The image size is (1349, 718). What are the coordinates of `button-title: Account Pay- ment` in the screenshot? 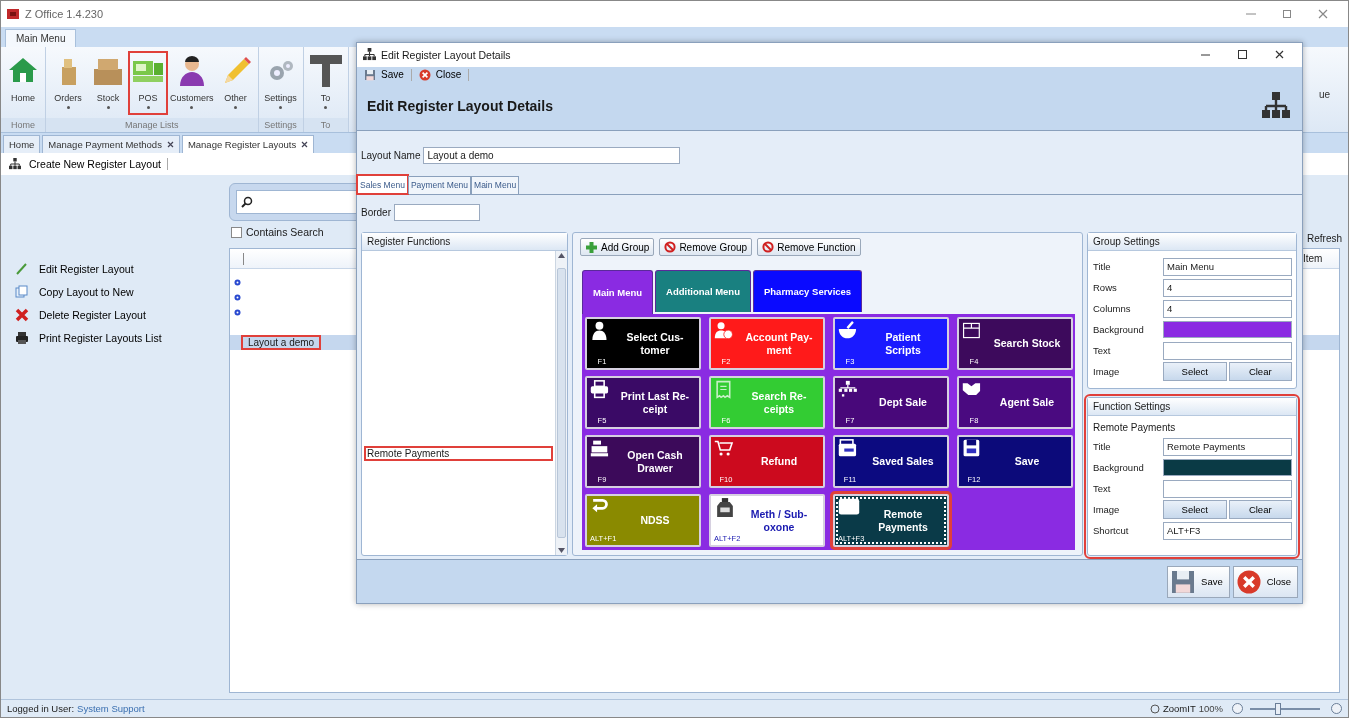 It's located at (779, 343).